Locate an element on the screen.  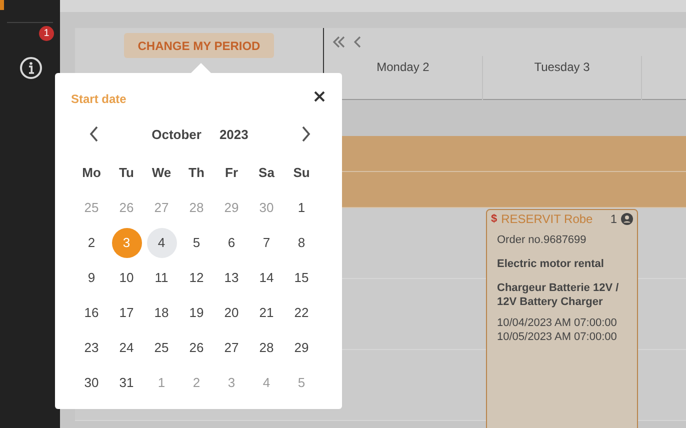
calendar-day: 30 is located at coordinates (91, 383).